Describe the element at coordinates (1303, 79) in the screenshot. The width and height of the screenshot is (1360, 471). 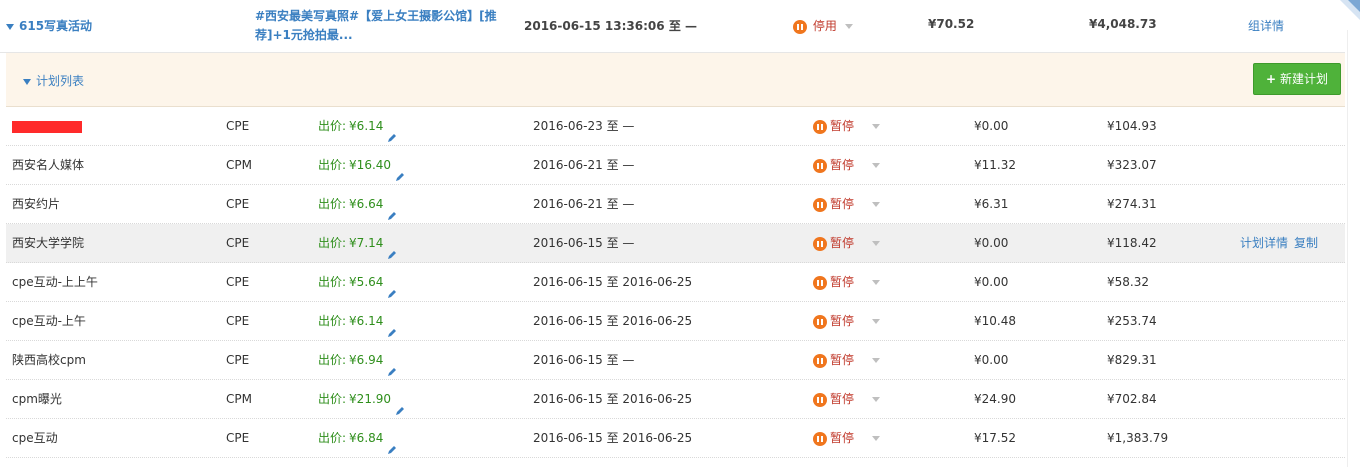
I see `new-plan-button-label: 新建计划` at that location.